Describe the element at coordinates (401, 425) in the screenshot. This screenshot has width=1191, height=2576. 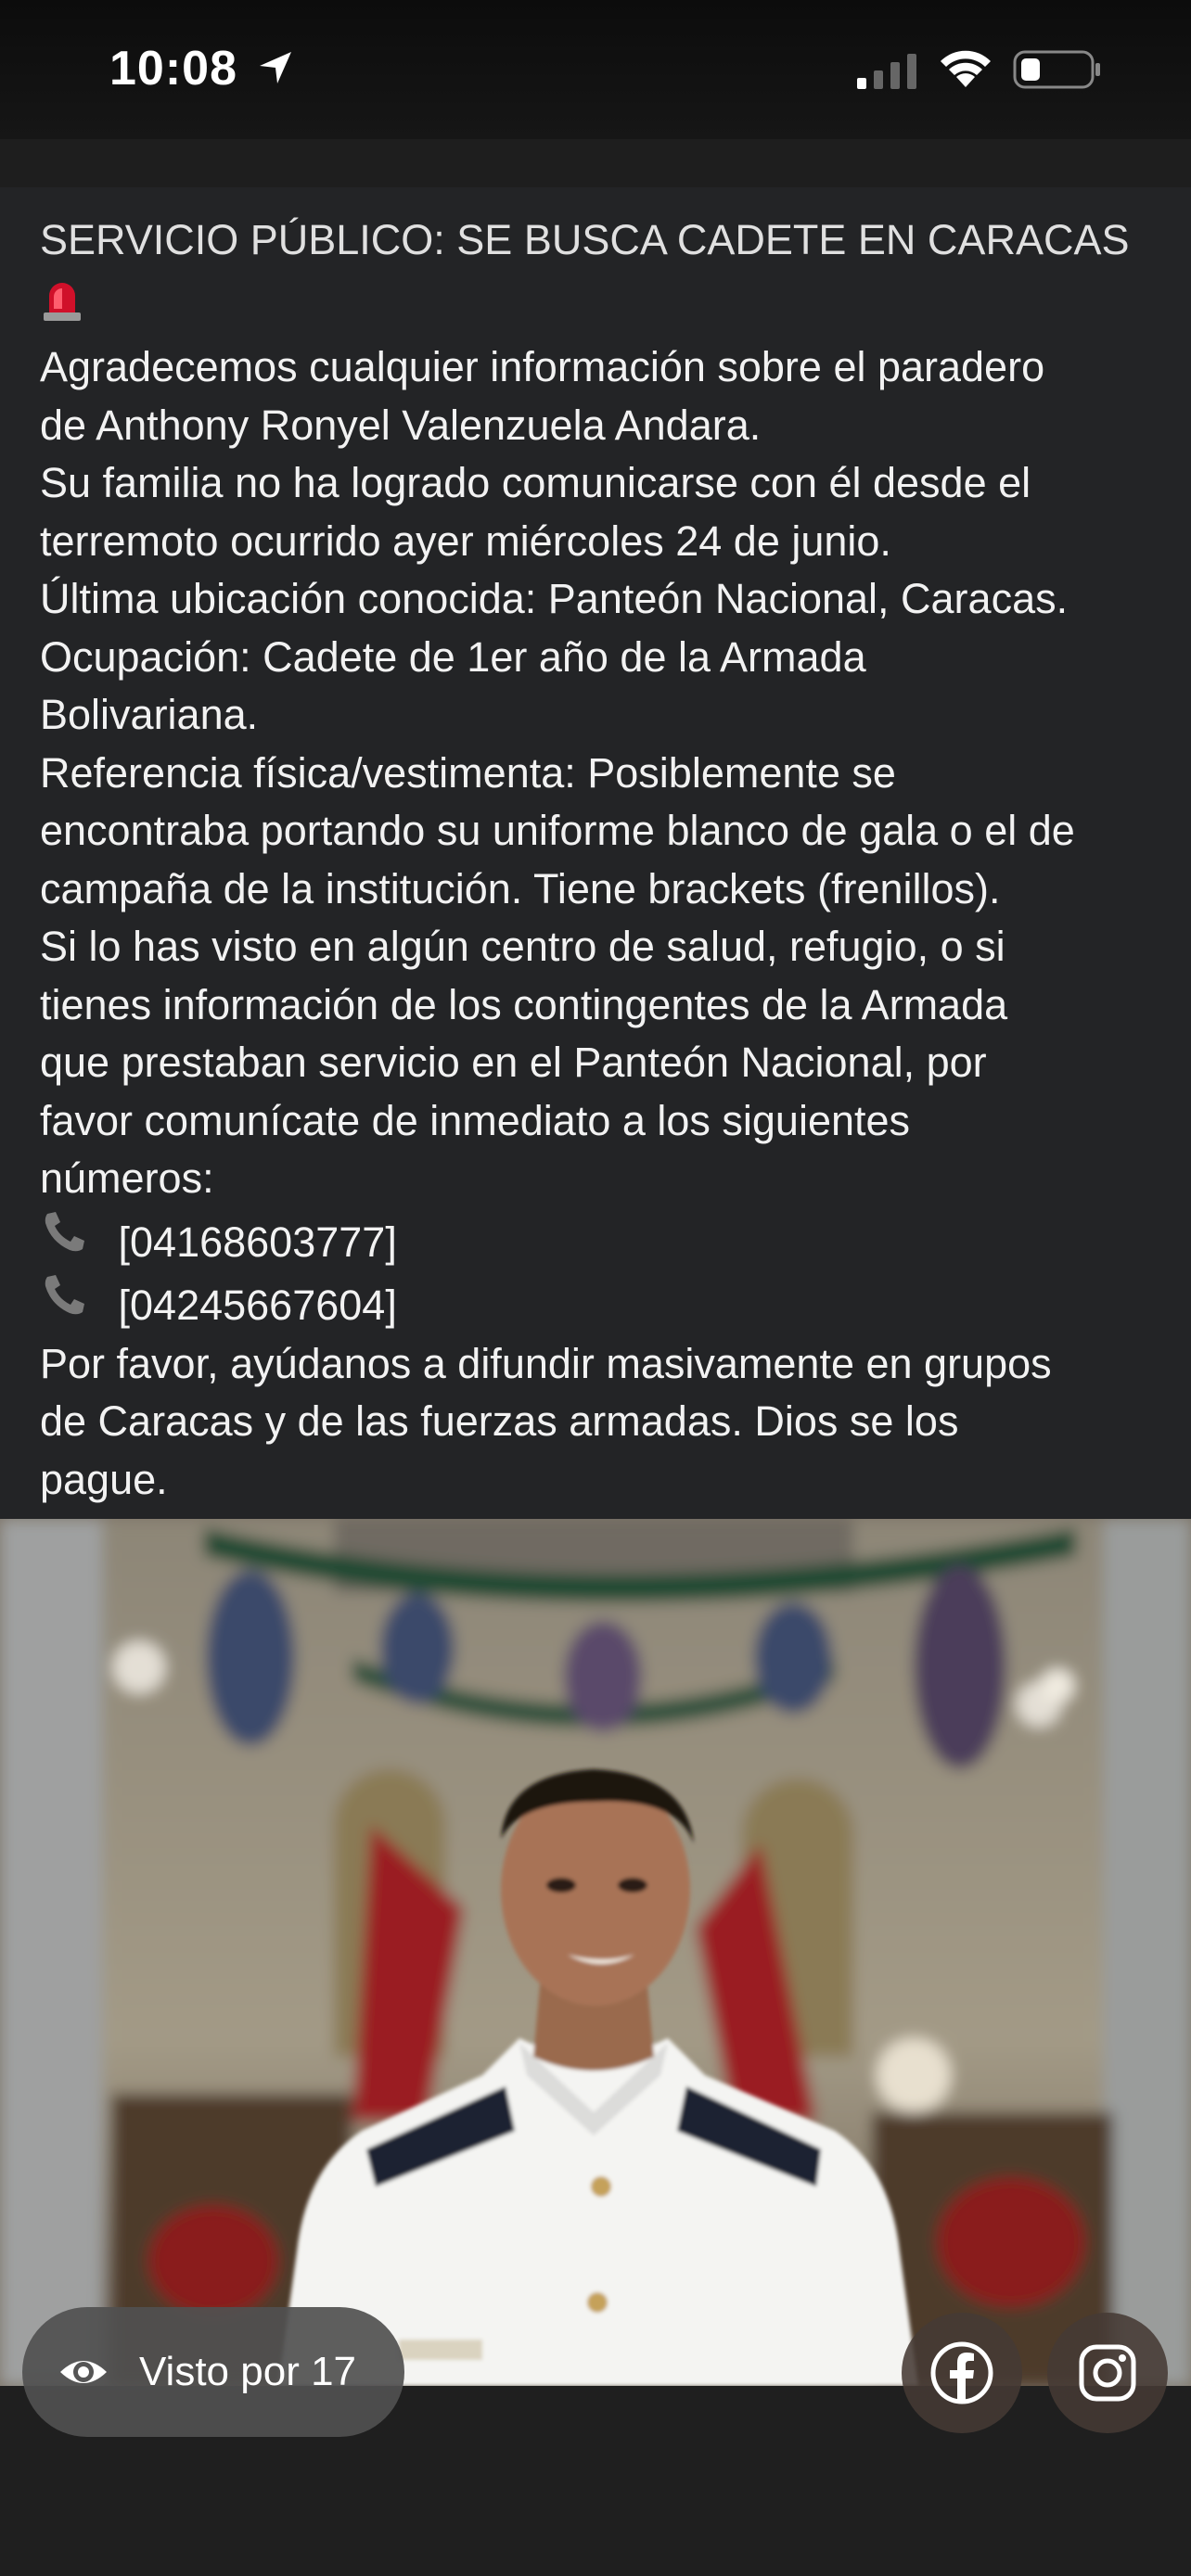
I see `story-line-2: de Anthony Ronyel Valenzuela Andara.` at that location.